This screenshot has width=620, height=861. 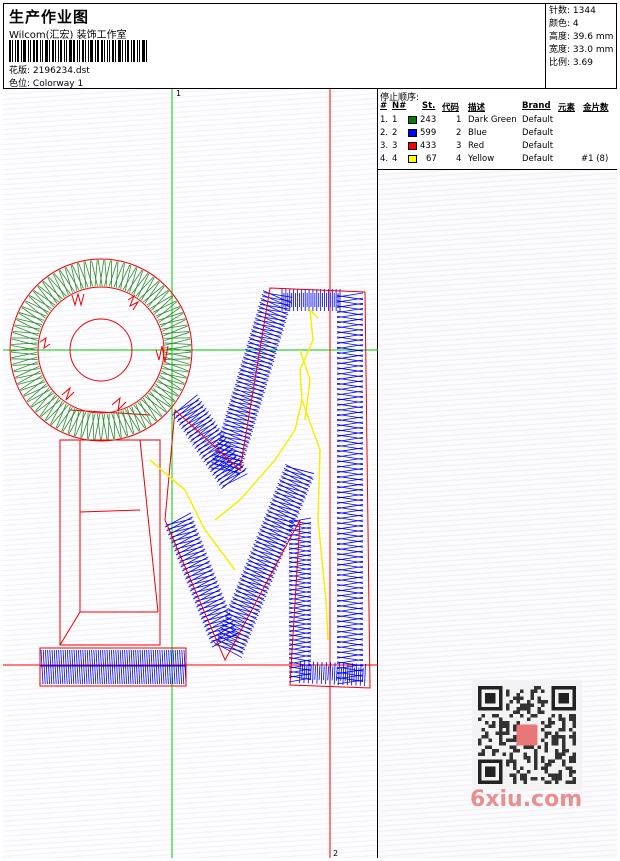 What do you see at coordinates (178, 93) in the screenshot?
I see `guide-marker-1: 1` at bounding box center [178, 93].